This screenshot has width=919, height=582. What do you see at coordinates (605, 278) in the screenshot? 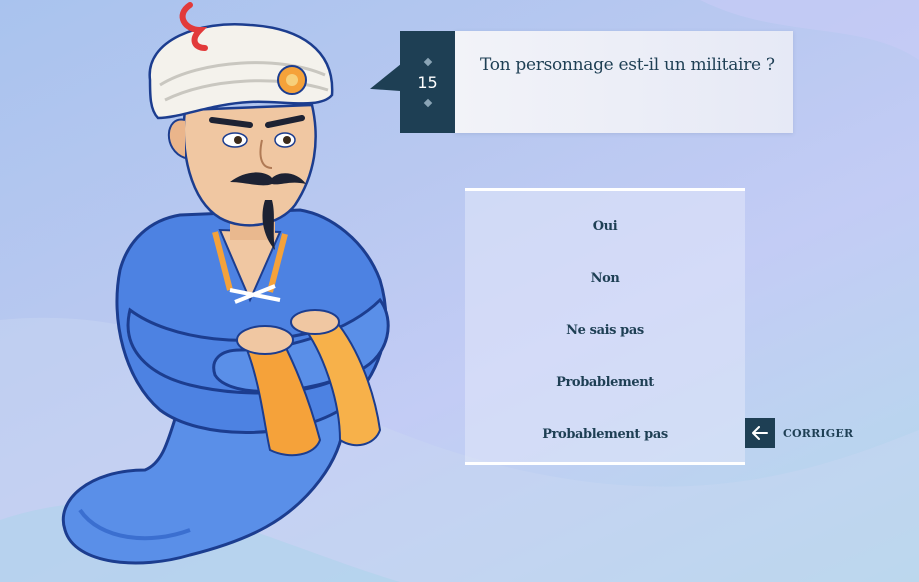
I see `answer-non: Non` at bounding box center [605, 278].